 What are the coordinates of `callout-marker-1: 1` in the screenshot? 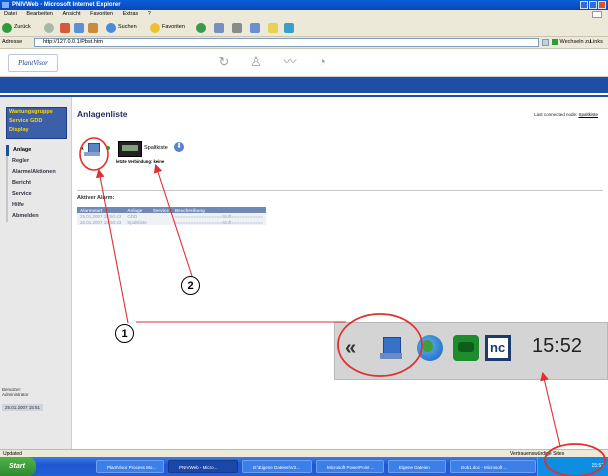 It's located at (124, 333).